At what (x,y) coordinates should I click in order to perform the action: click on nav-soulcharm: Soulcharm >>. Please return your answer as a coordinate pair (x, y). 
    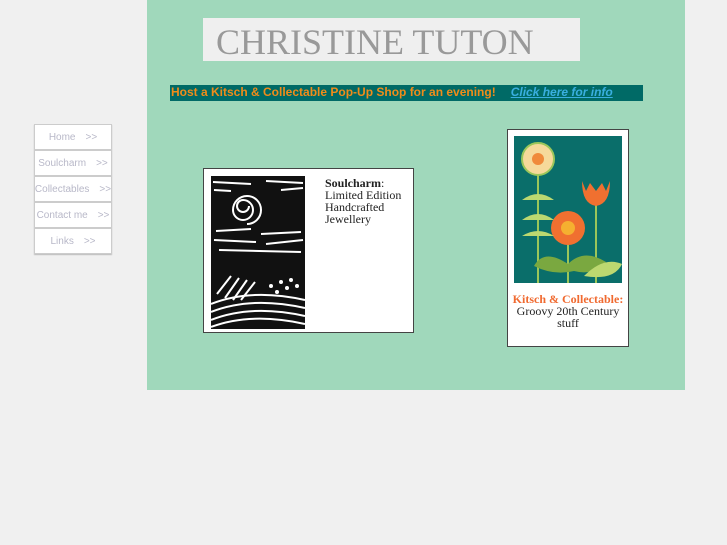
    Looking at the image, I should click on (73, 163).